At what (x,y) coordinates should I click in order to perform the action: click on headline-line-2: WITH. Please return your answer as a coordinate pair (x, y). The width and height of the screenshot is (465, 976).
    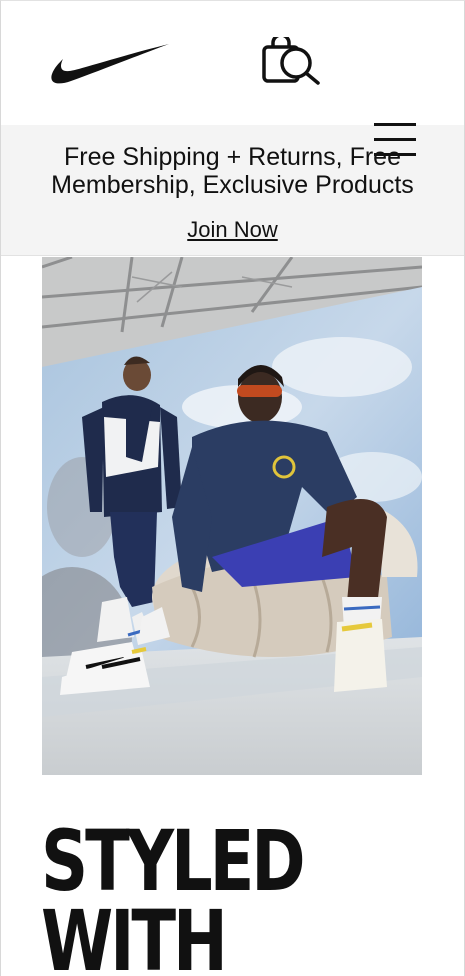
    Looking at the image, I should click on (134, 934).